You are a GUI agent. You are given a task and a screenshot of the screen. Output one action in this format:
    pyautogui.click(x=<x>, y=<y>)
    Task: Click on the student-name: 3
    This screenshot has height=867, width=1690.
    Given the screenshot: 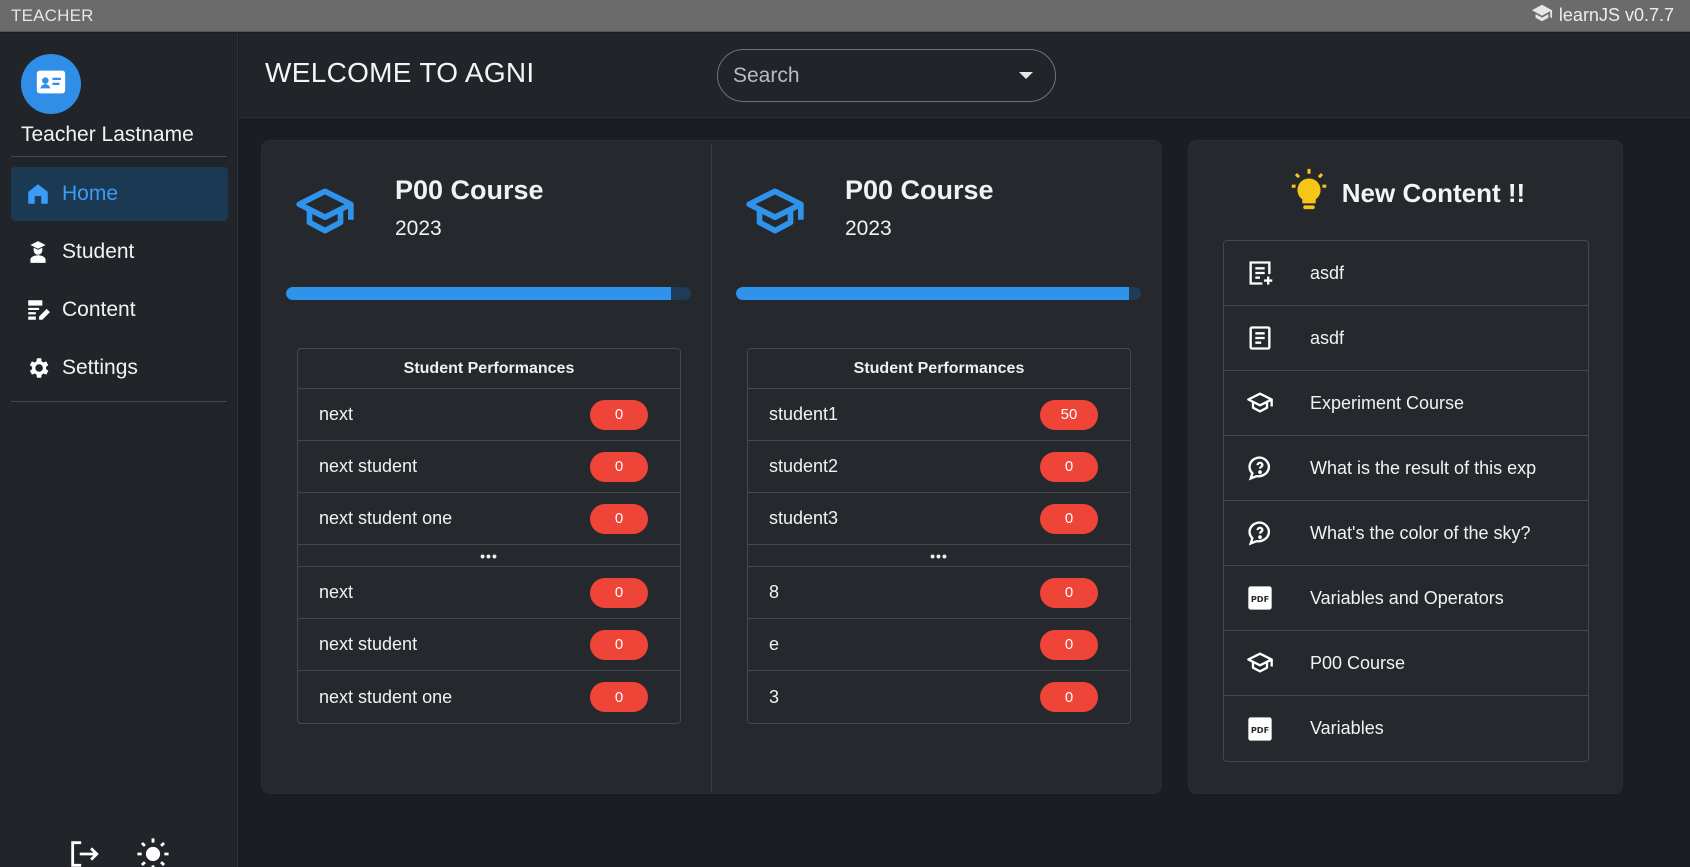 What is the action you would take?
    pyautogui.click(x=774, y=696)
    